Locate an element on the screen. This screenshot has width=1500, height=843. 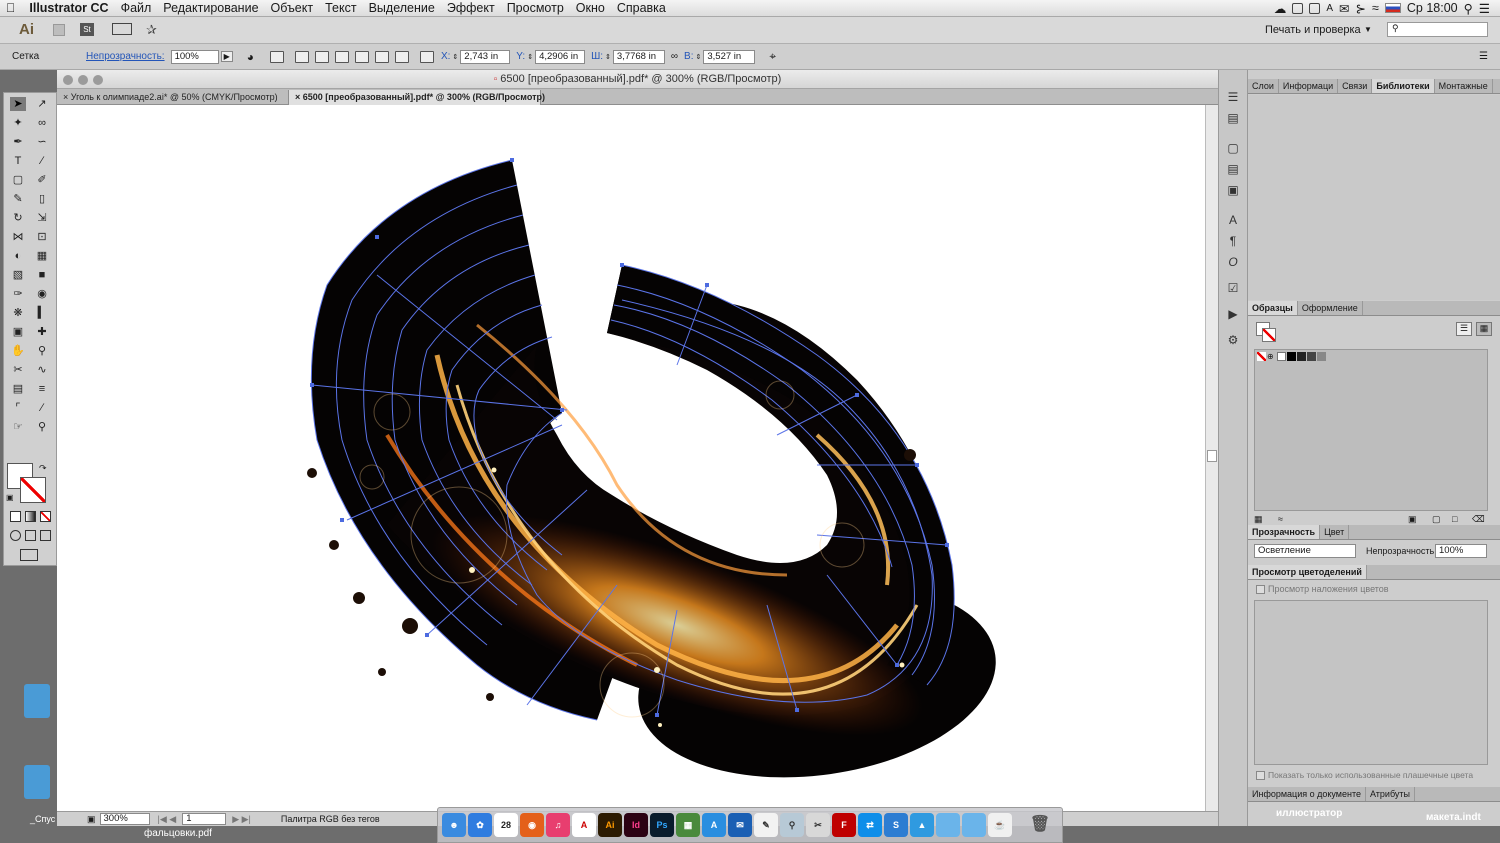
slice-tool-icon: ✚ is located at coordinates (42, 332).